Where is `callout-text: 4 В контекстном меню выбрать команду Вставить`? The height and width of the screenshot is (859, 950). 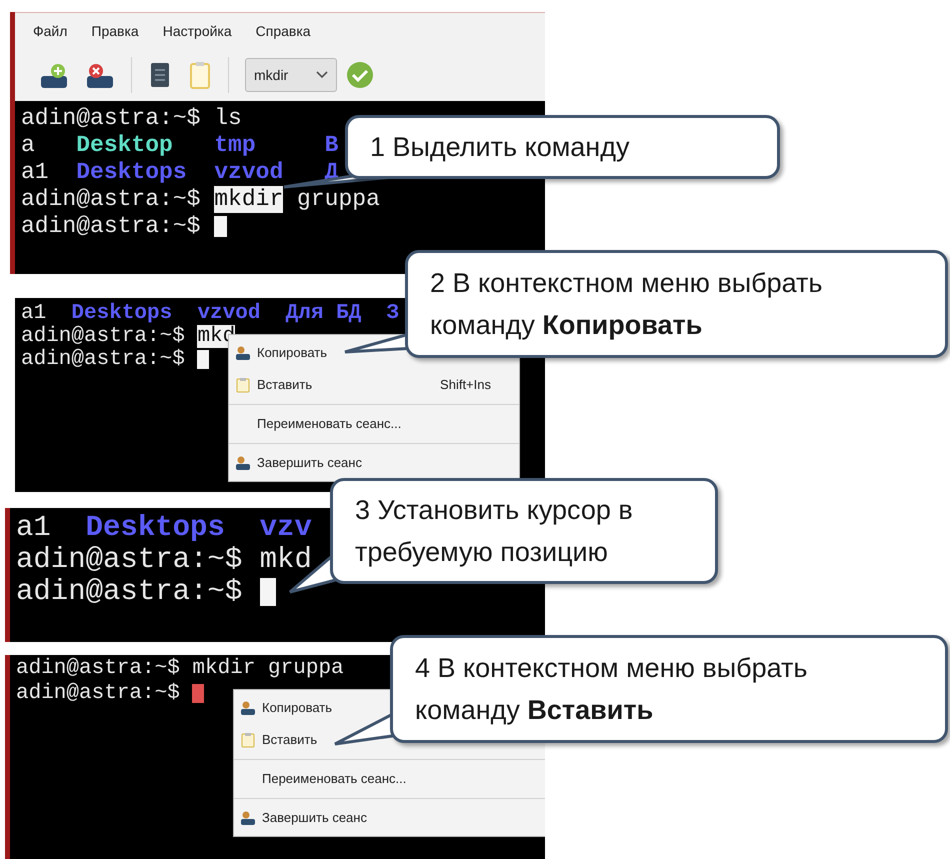 callout-text: 4 В контекстном меню выбрать команду Вставить is located at coordinates (611, 689).